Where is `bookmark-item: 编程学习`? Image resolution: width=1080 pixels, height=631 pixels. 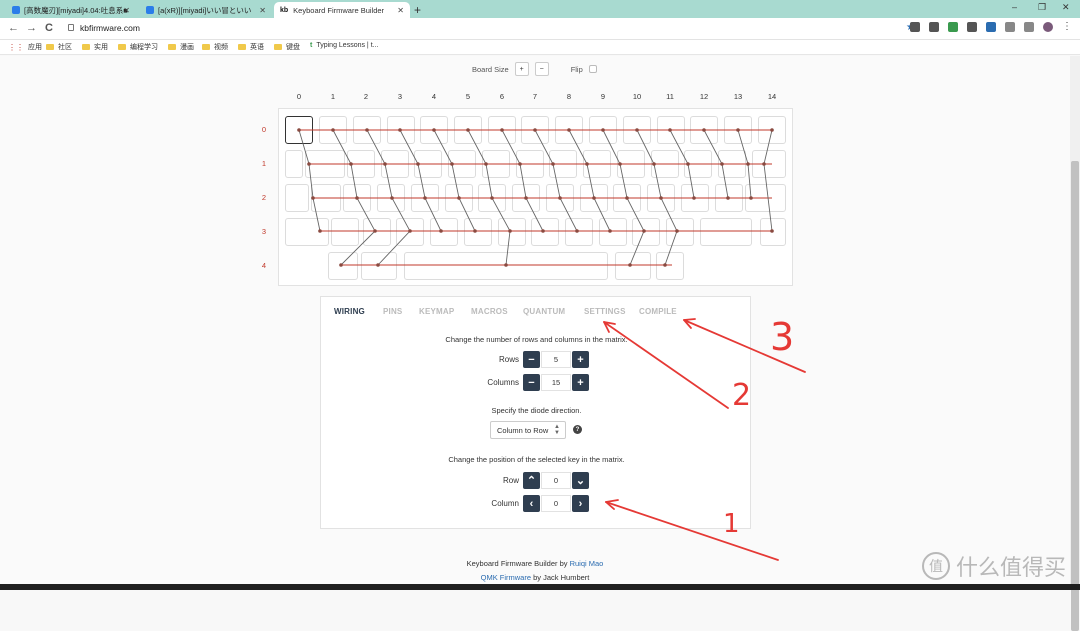 bookmark-item: 编程学习 is located at coordinates (138, 47).